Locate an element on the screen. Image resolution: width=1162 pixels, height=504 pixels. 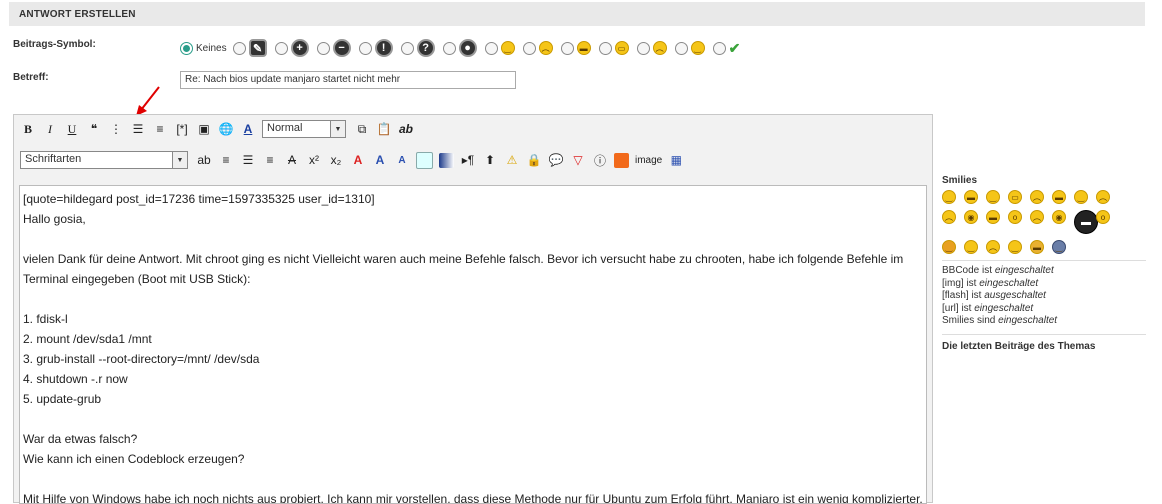
soundcloud-icon is located at coordinates (621, 160).